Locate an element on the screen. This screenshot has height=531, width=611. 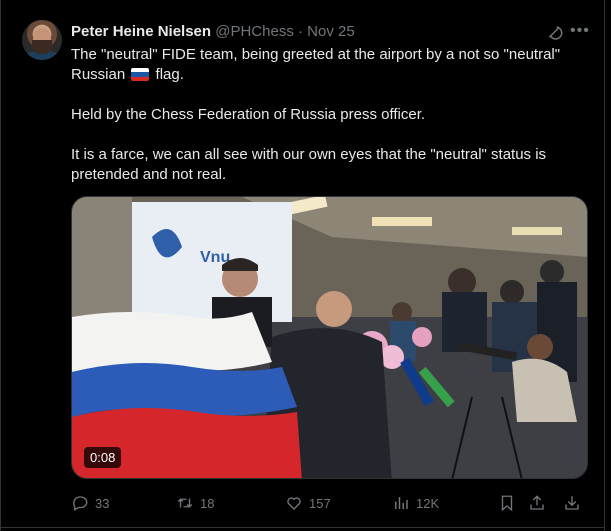
like-count: 157 is located at coordinates (320, 503).